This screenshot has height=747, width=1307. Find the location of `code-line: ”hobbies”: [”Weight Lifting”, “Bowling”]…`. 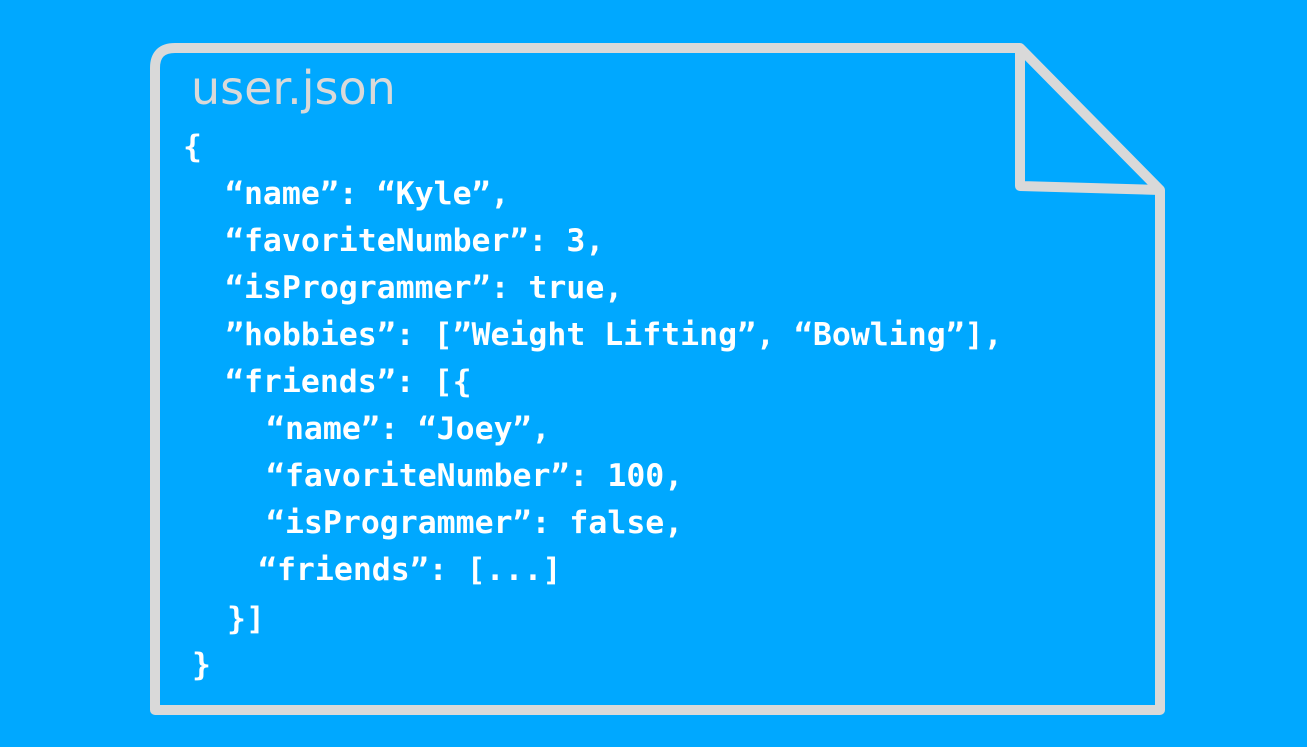

code-line: ”hobbies”: [”Weight Lifting”, “Bowling”]… is located at coordinates (614, 335).